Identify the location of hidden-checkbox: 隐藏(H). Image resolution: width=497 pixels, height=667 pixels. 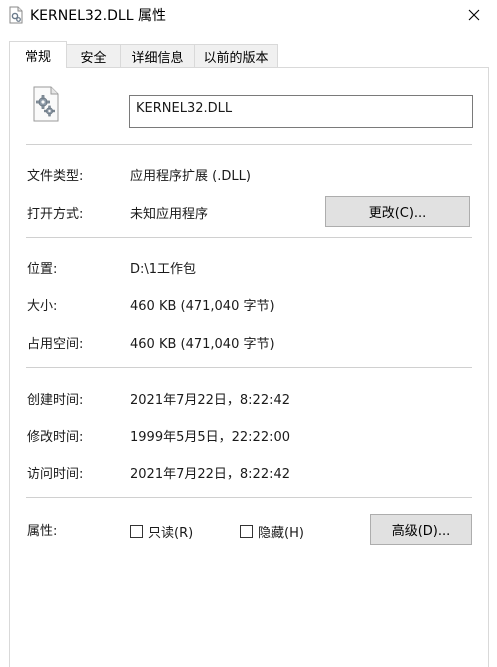
(272, 531).